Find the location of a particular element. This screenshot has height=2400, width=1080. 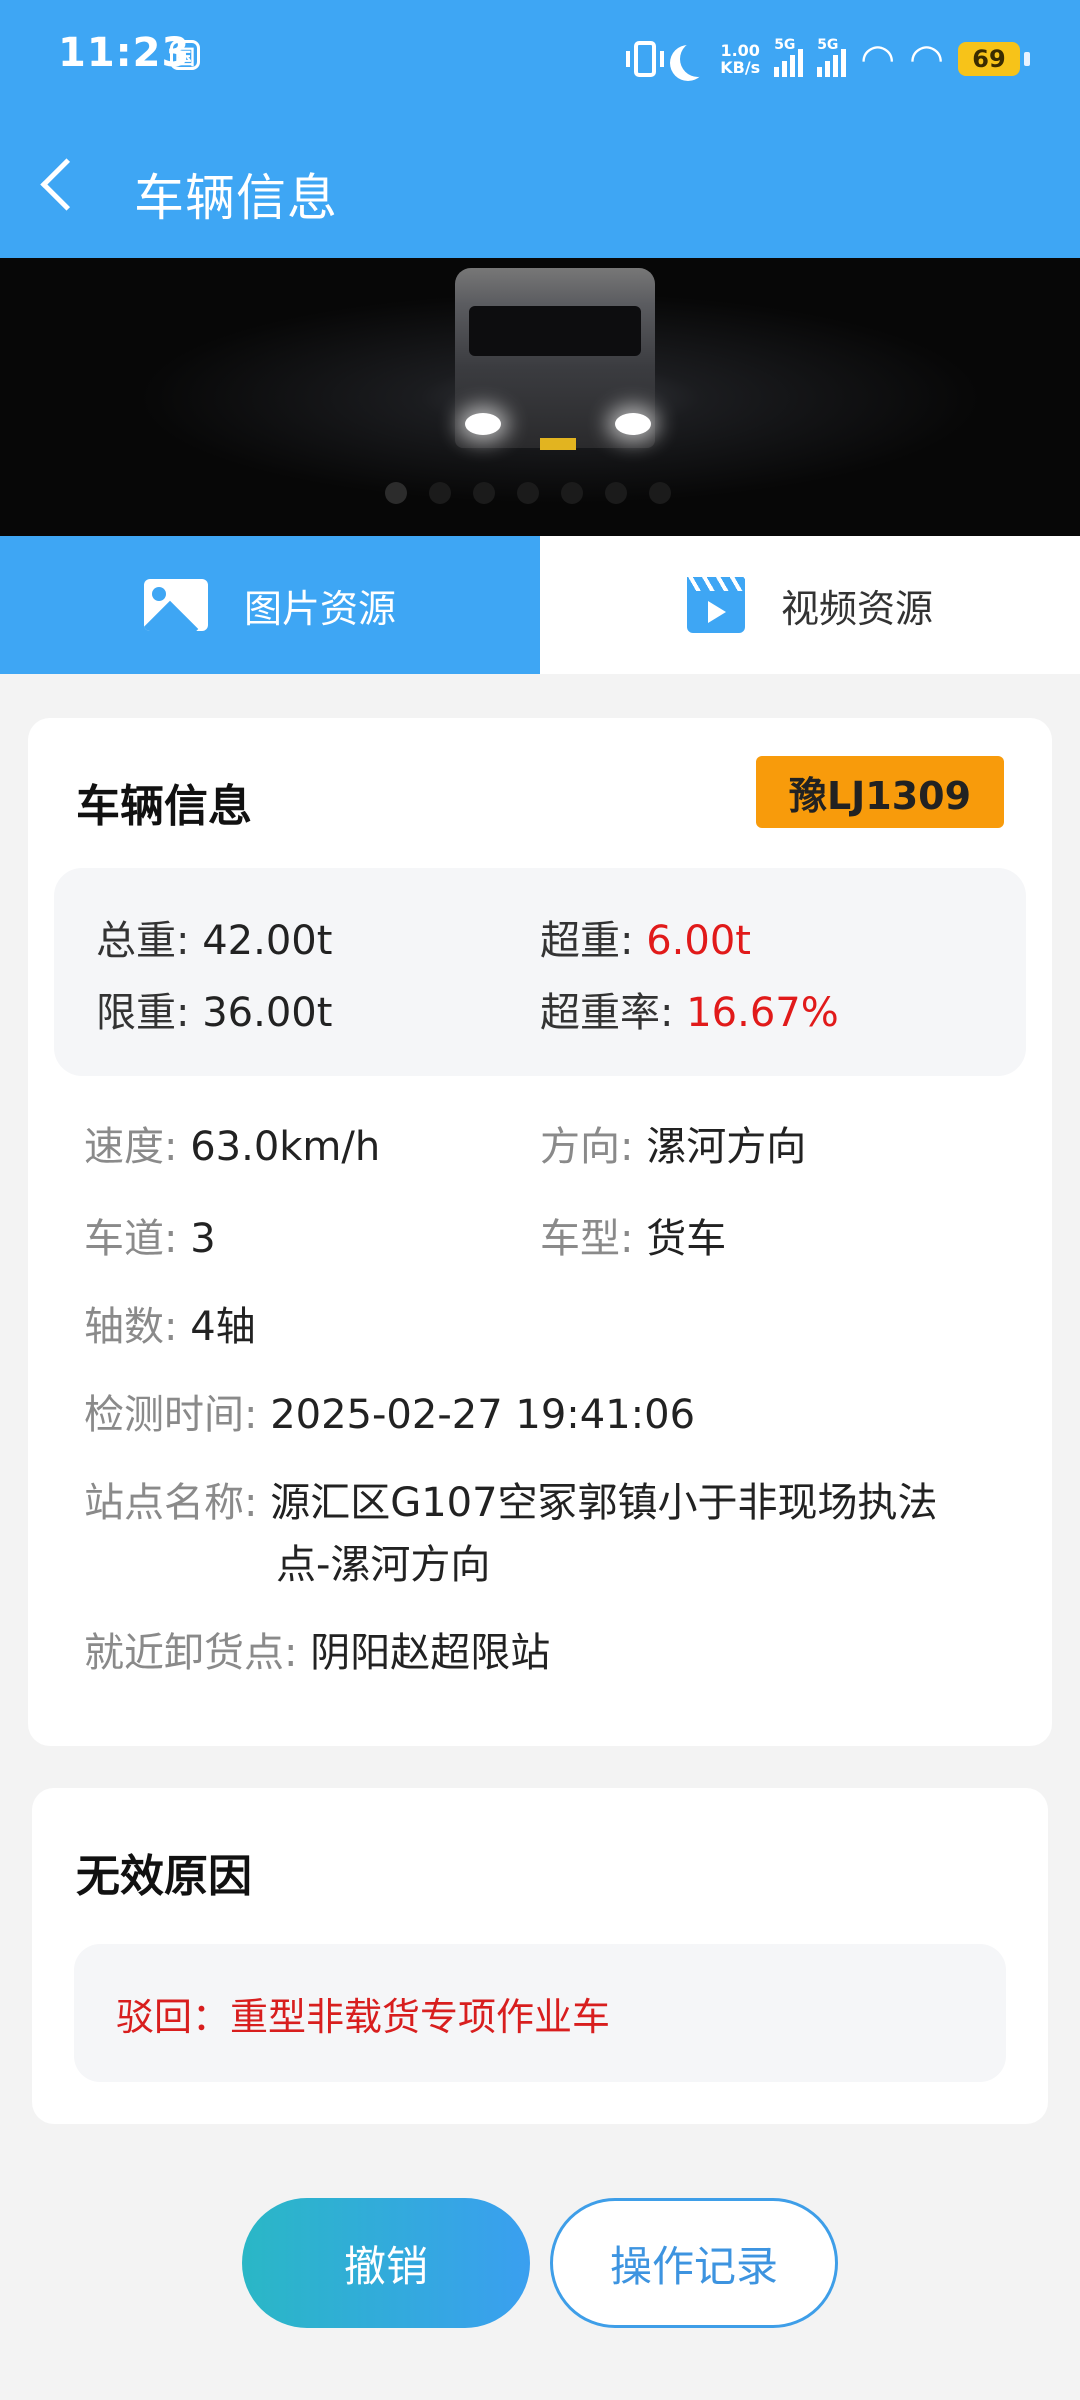

vehicle-type: 车型: 货车 is located at coordinates (633, 1239).